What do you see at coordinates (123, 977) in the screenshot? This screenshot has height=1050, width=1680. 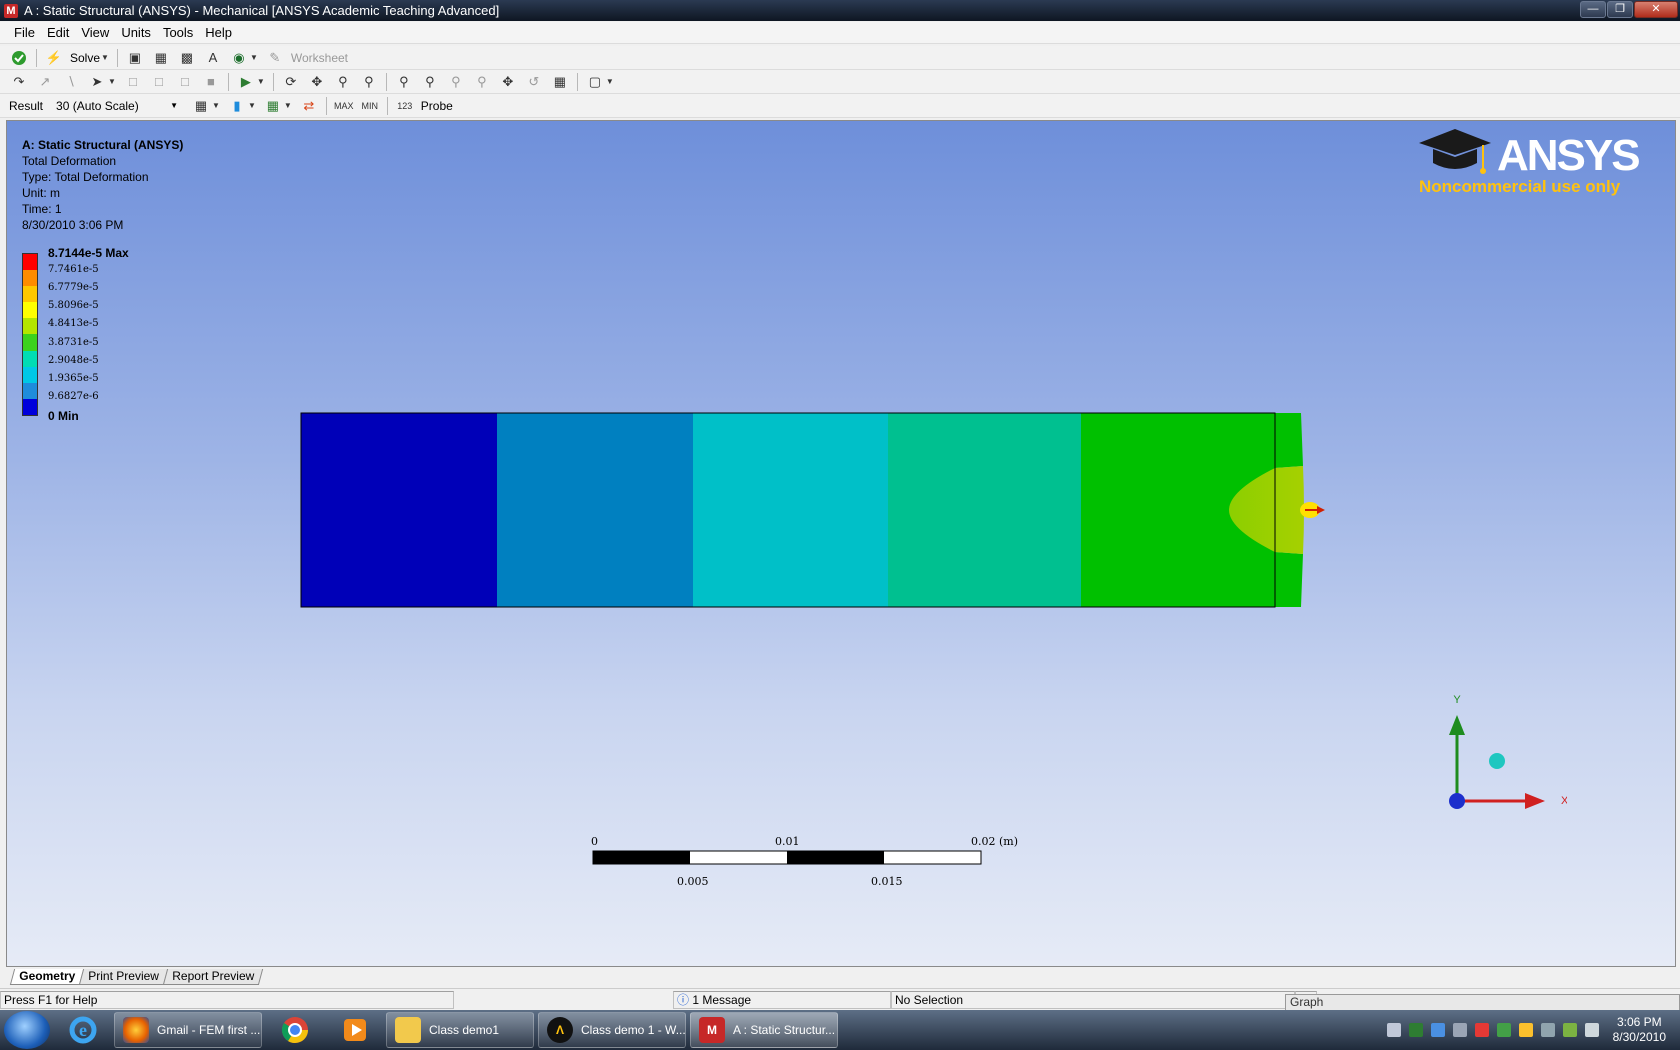 I see `tab-print-preview: Print Preview` at bounding box center [123, 977].